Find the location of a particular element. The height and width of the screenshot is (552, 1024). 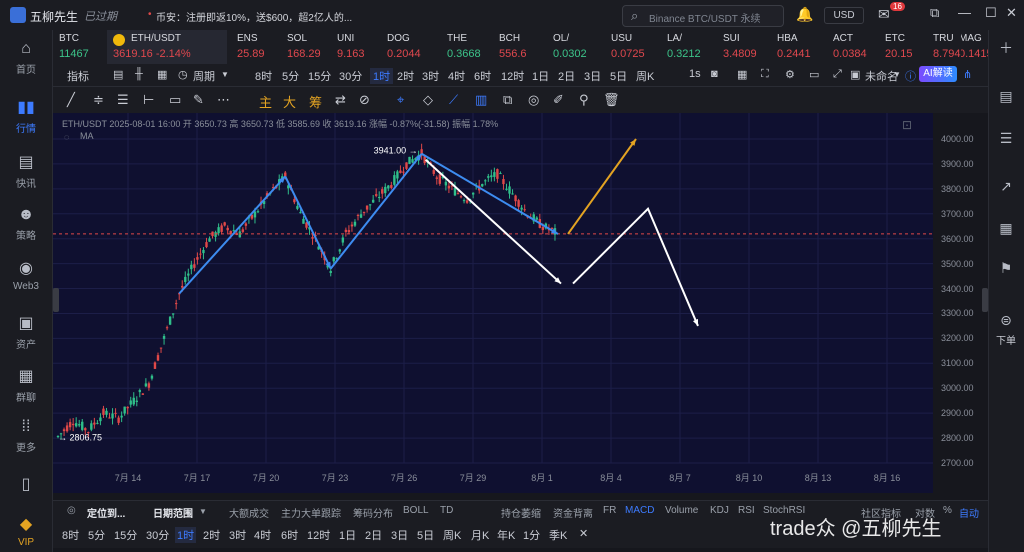

chevron-down-icon: ▼ is located at coordinates (225, 74).